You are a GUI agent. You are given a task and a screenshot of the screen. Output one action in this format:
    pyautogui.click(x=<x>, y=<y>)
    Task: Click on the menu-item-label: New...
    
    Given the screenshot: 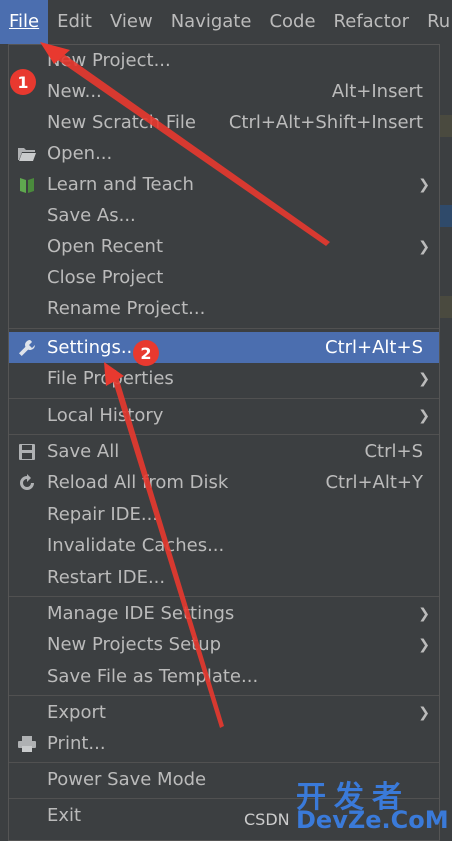 What is the action you would take?
    pyautogui.click(x=74, y=91)
    